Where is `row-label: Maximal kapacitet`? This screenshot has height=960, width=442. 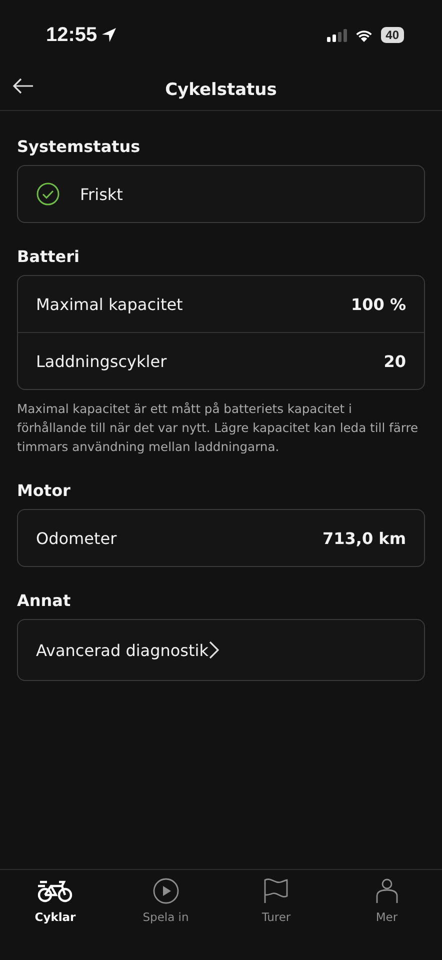 row-label: Maximal kapacitet is located at coordinates (109, 304).